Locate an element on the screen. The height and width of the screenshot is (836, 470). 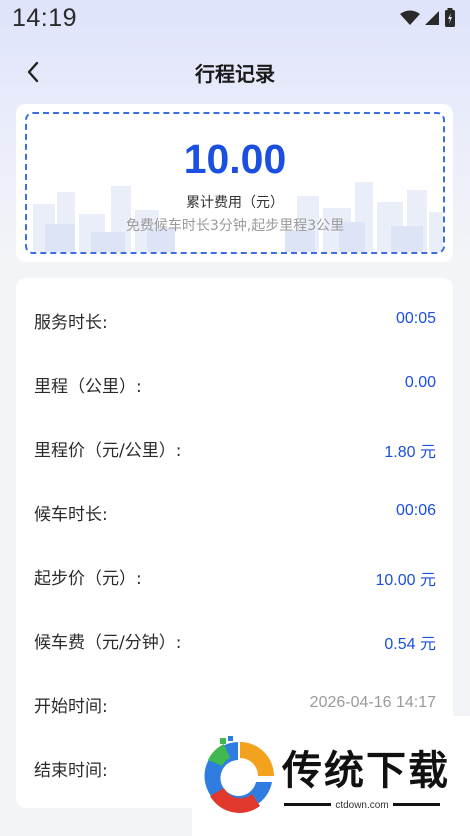
detail-value: 0.00 is located at coordinates (420, 382).